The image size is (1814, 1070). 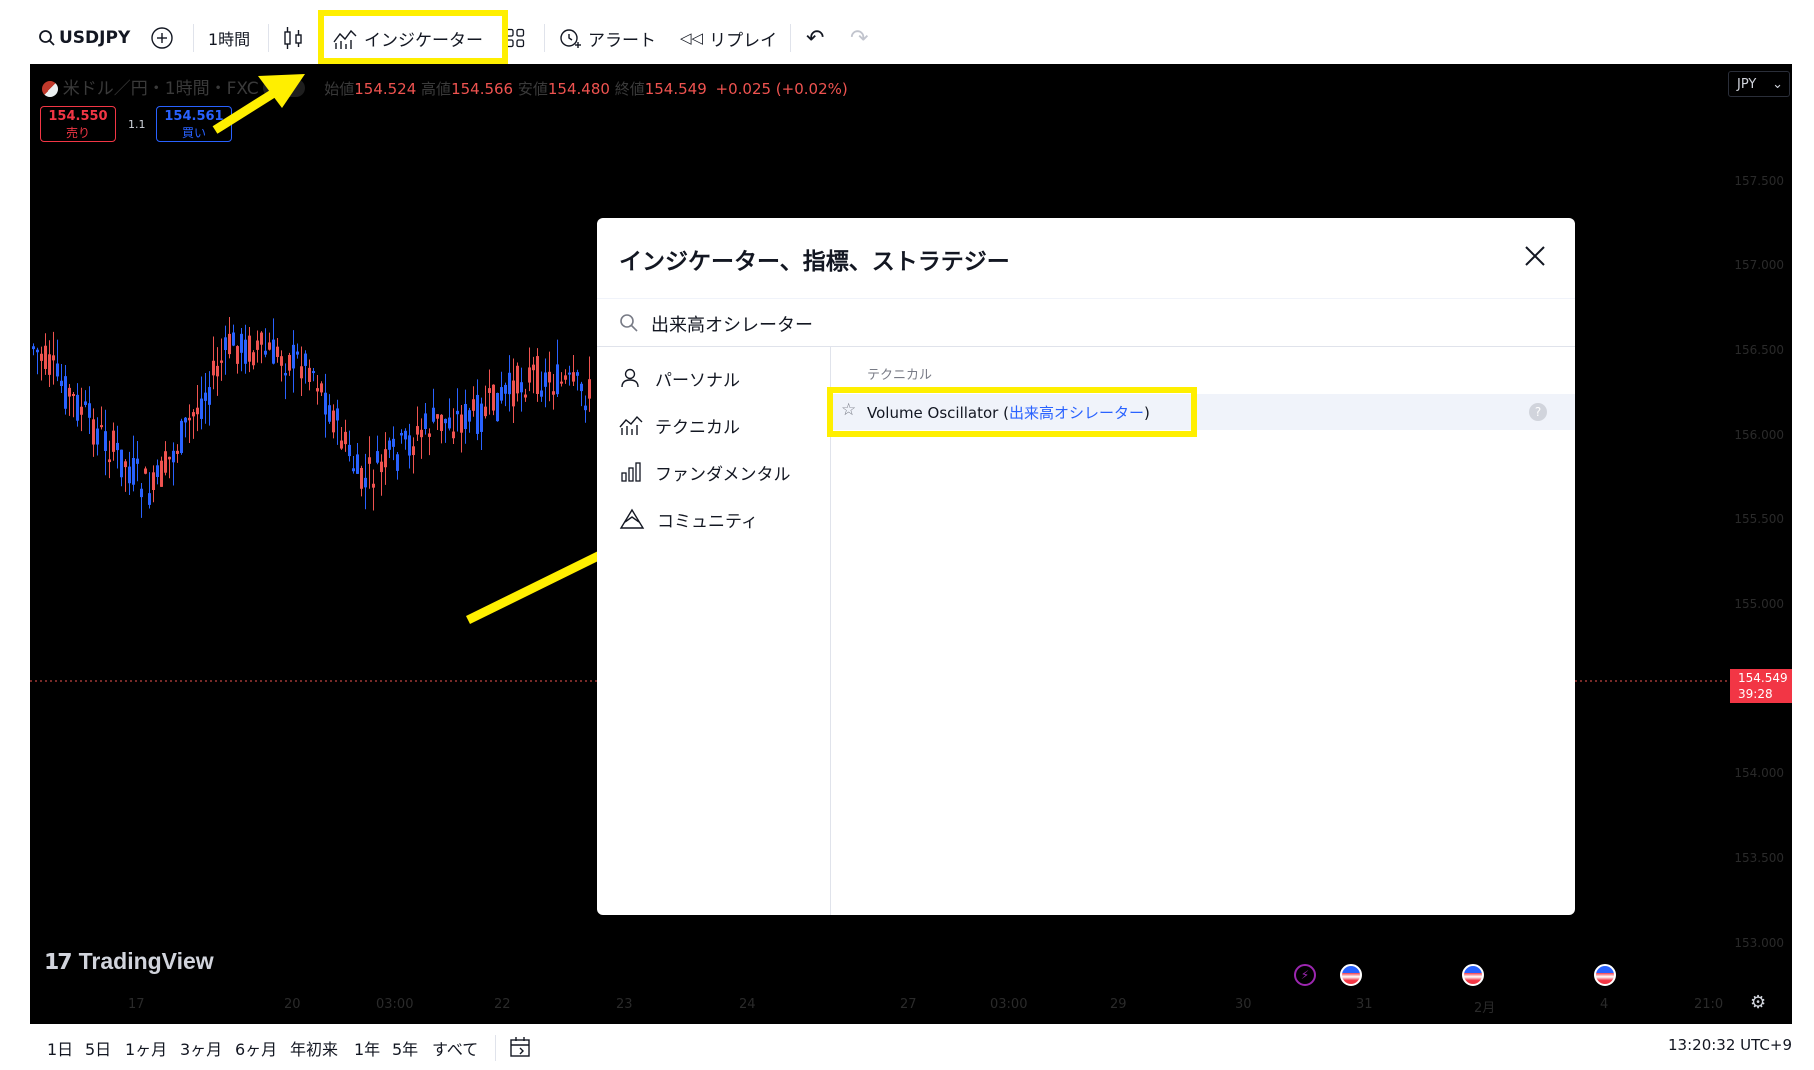 I want to click on redo-icon: ↷, so click(x=859, y=38).